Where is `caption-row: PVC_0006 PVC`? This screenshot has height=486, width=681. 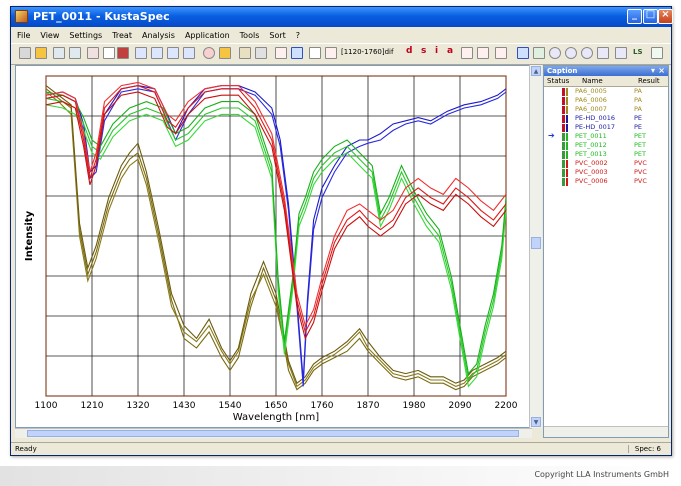
caption-row: PVC_0006 PVC is located at coordinates (606, 181).